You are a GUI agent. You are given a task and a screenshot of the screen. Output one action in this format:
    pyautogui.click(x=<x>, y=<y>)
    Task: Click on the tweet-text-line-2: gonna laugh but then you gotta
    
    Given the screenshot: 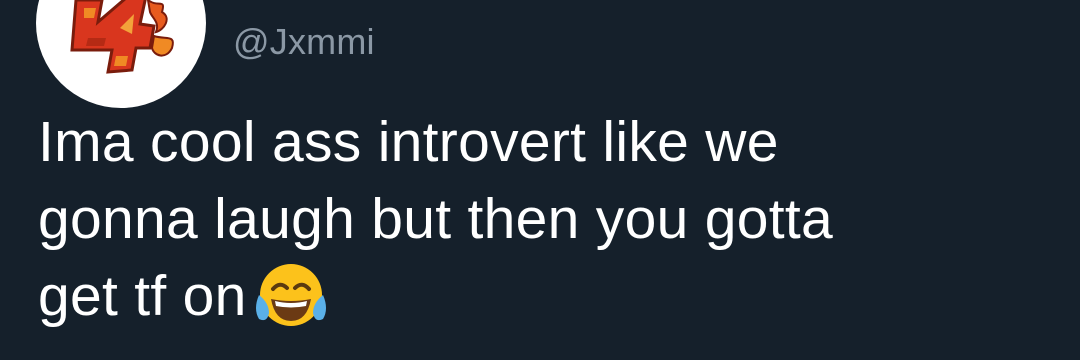 What is the action you would take?
    pyautogui.click(x=436, y=219)
    